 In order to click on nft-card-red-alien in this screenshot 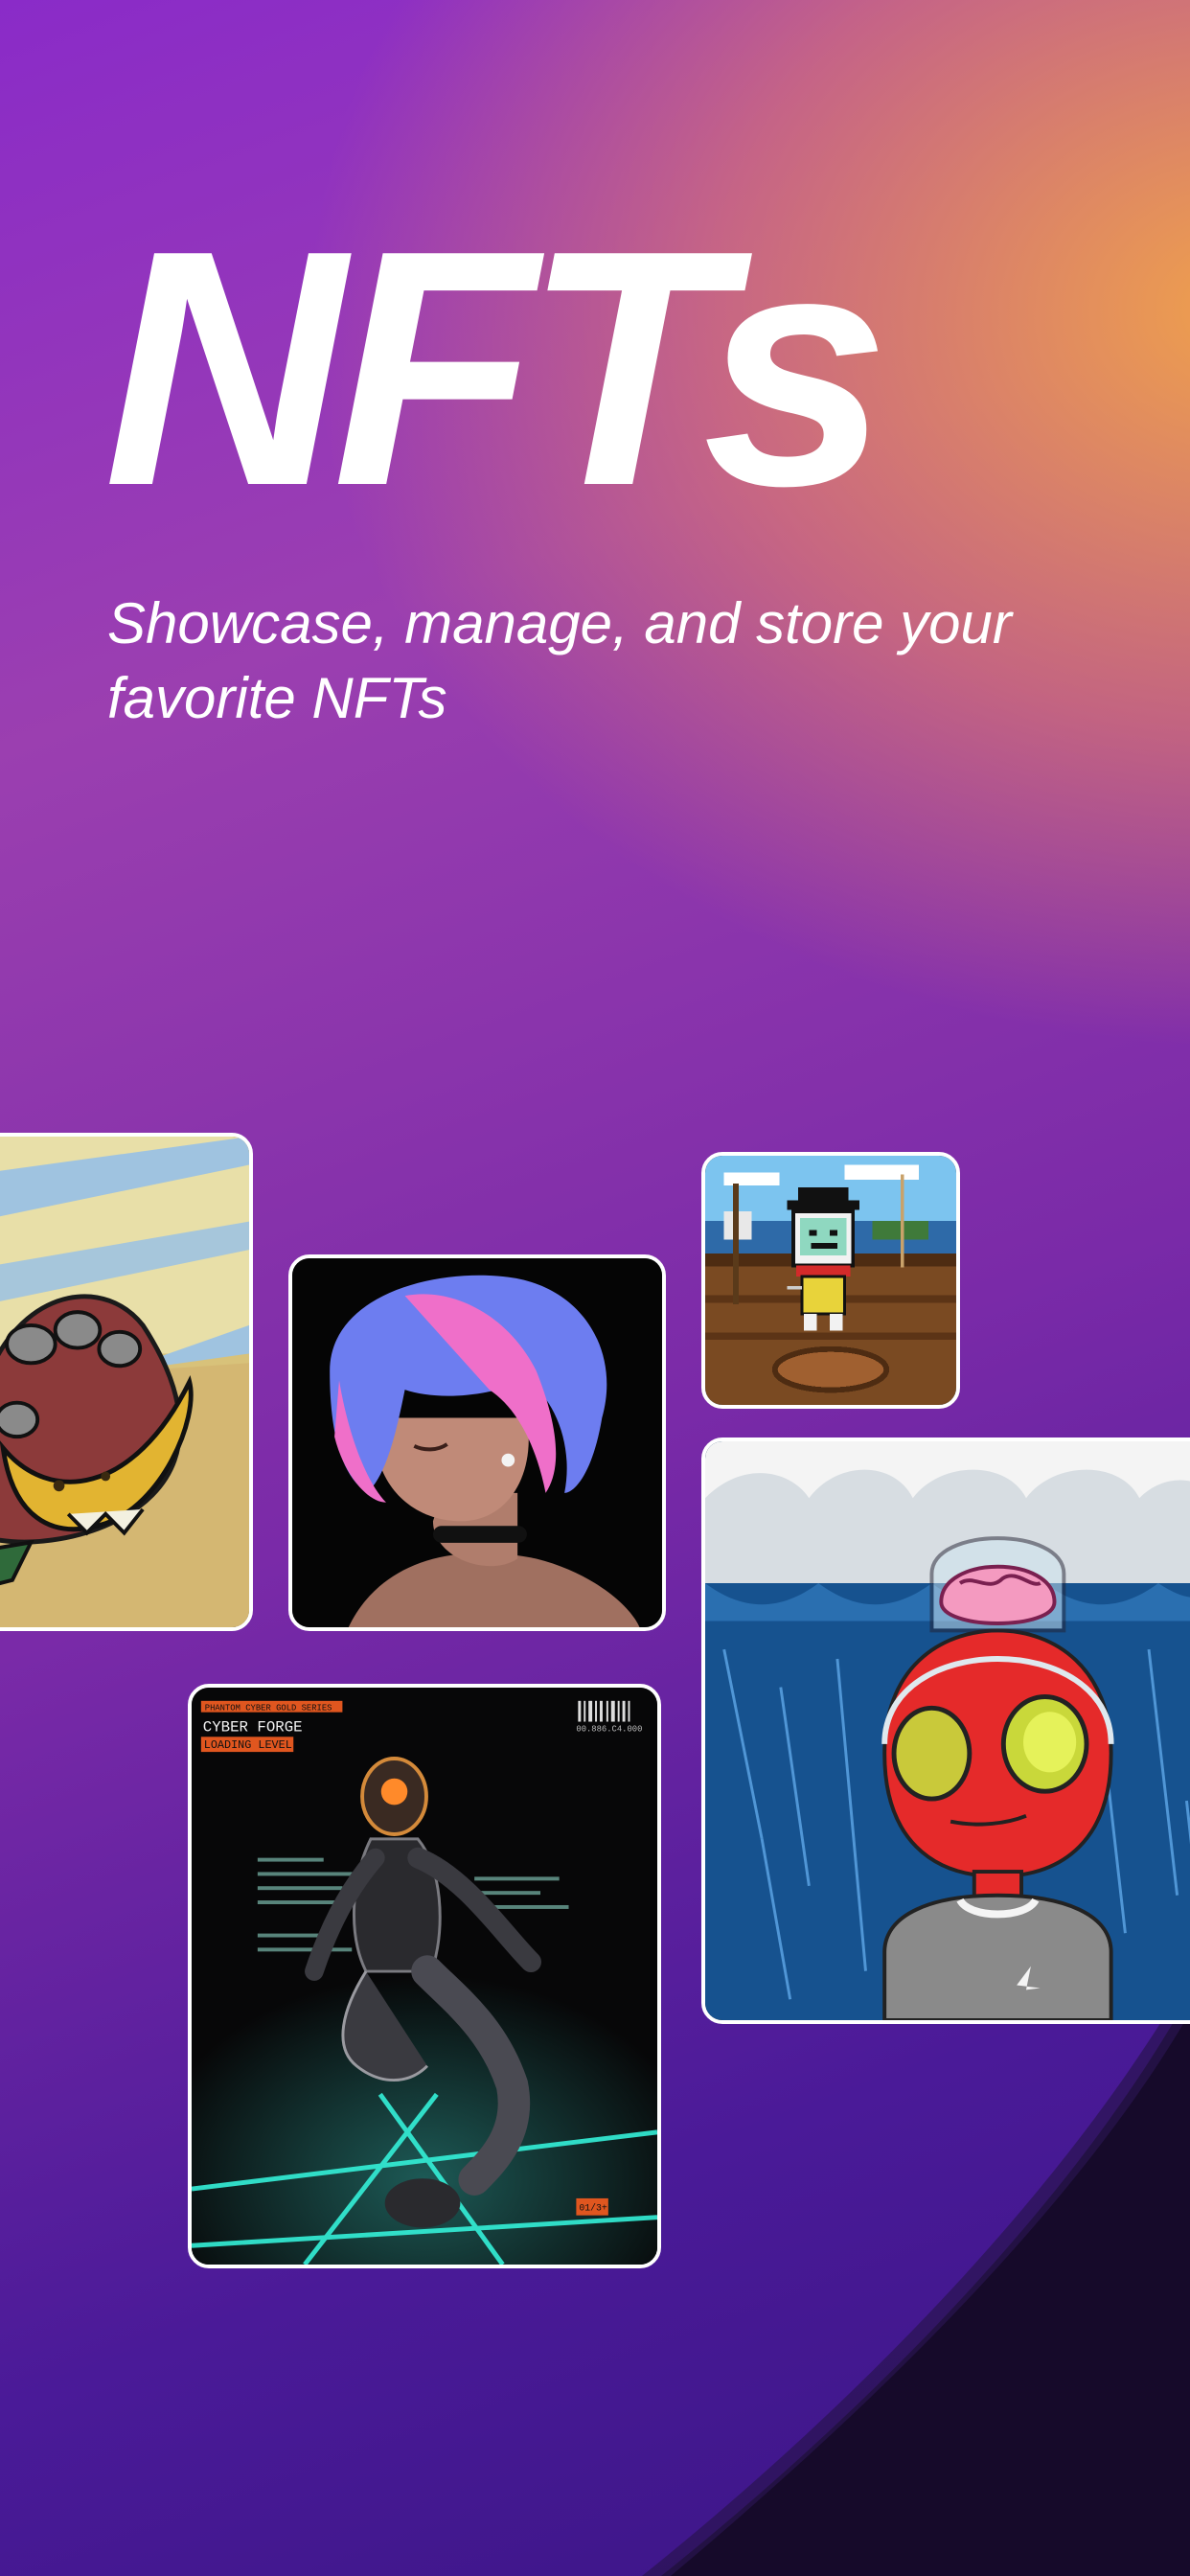, I will do `click(946, 1731)`.